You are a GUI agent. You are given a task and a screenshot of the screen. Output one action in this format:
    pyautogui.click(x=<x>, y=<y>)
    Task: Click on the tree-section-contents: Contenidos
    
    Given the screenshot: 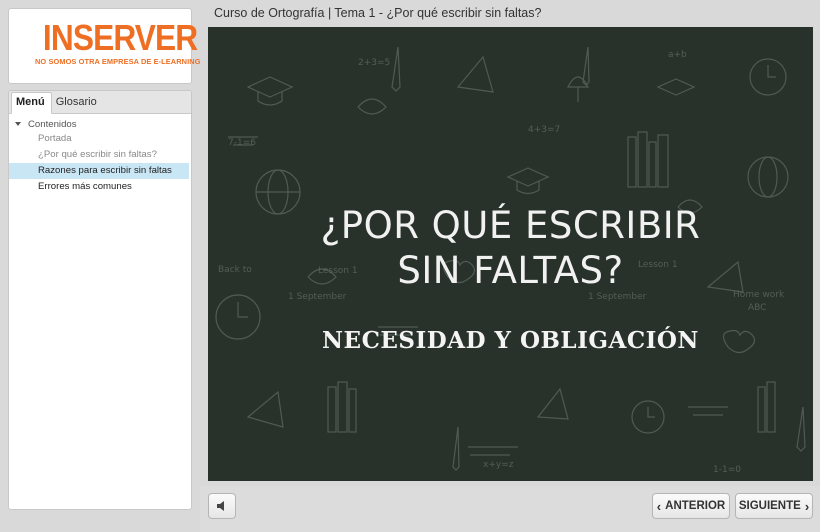 What is the action you would take?
    pyautogui.click(x=100, y=124)
    